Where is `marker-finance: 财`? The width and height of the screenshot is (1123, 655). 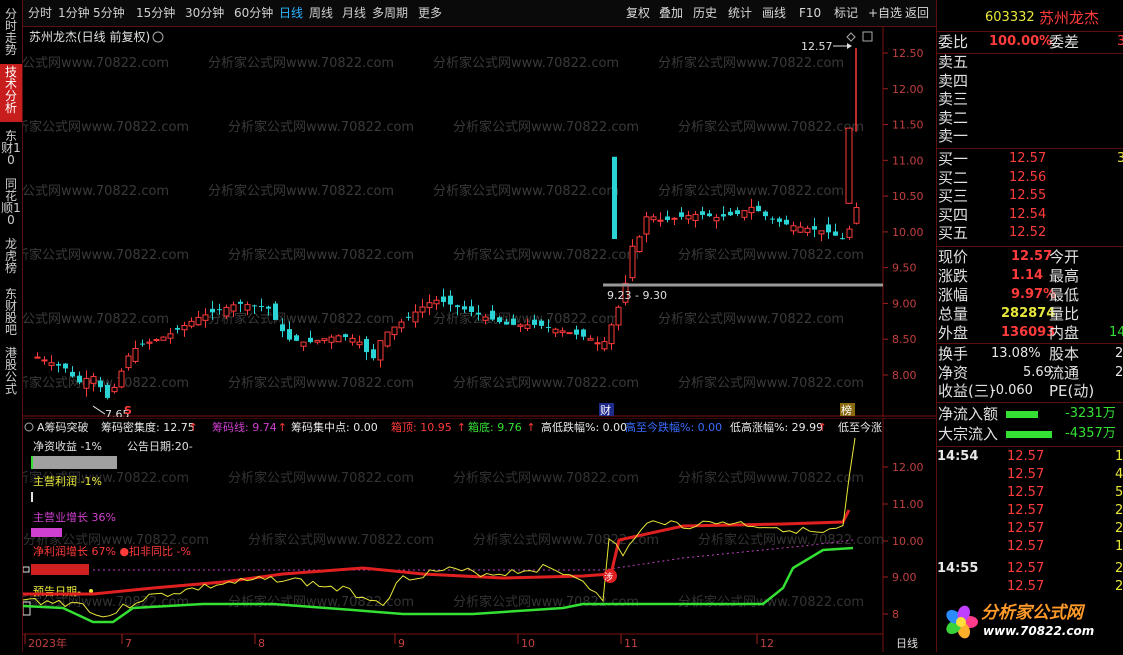 marker-finance: 财 is located at coordinates (605, 410).